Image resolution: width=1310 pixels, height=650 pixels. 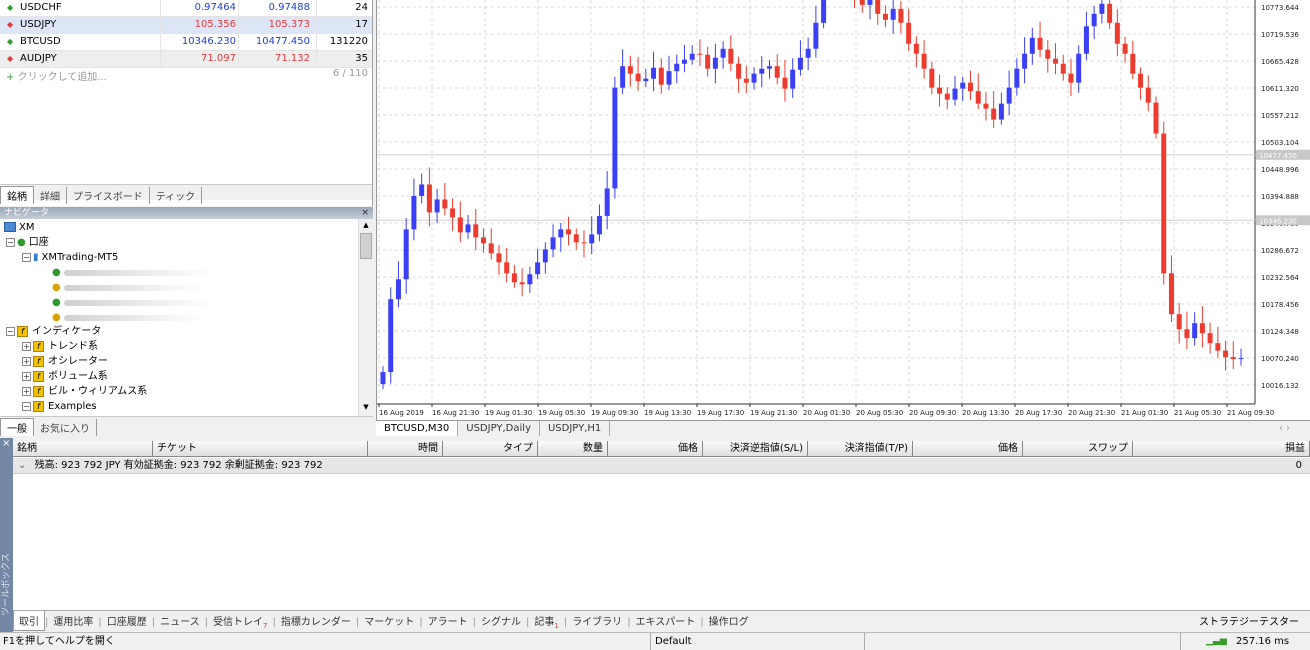 I want to click on column-header: 損益, so click(x=1221, y=449).